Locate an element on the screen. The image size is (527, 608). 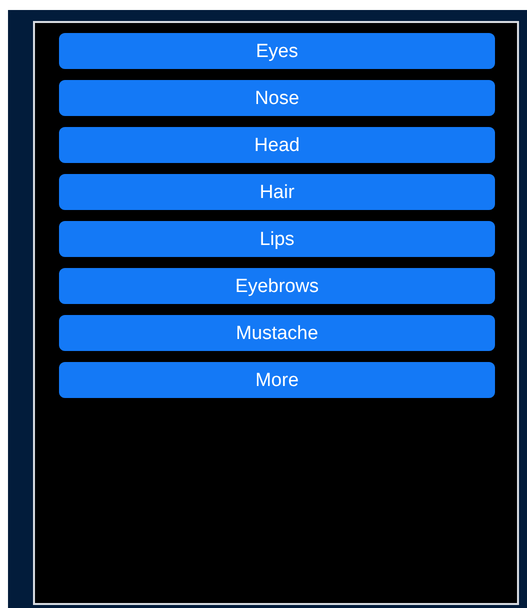
menu-button: Hair is located at coordinates (277, 192).